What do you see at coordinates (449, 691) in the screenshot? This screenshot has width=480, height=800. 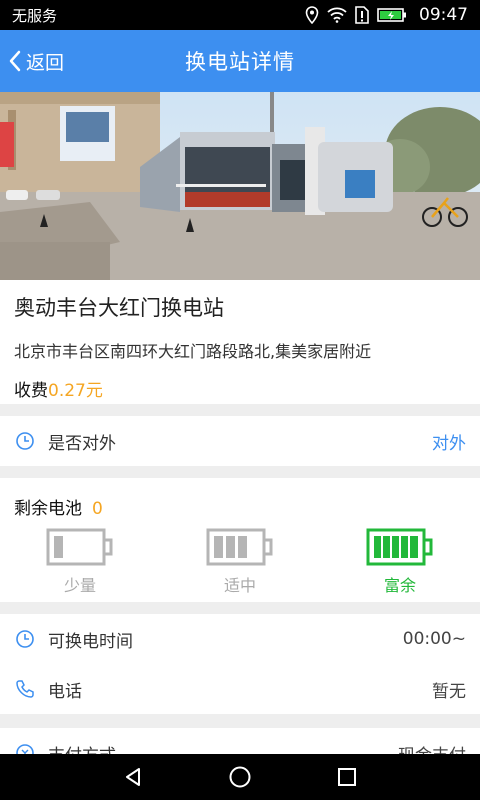 I see `phone-value: 暂无` at bounding box center [449, 691].